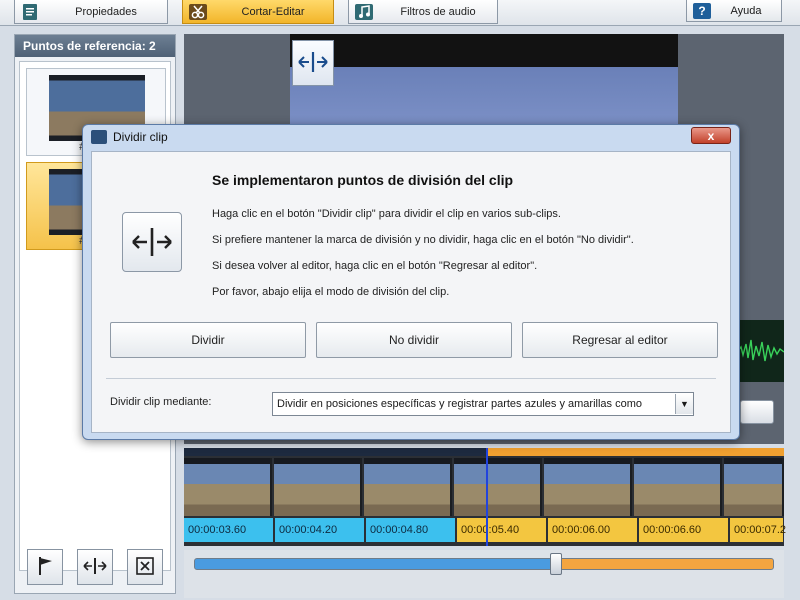  Describe the element at coordinates (484, 574) in the screenshot. I see `position-slider-area` at that location.